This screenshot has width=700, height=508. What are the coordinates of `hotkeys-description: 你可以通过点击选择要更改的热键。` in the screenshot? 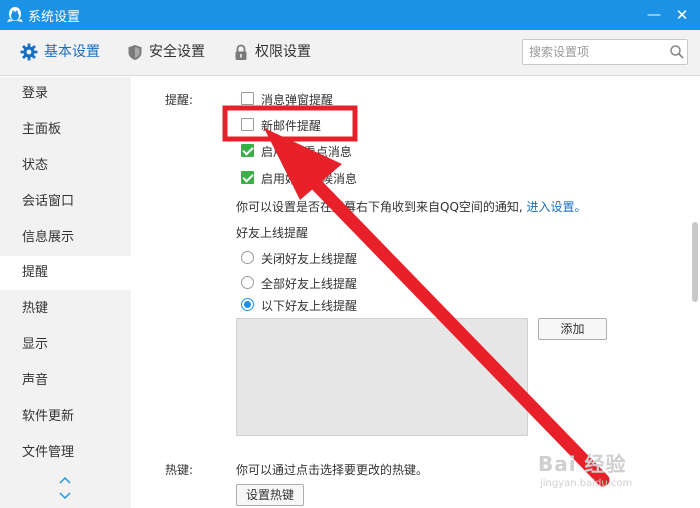 It's located at (332, 470).